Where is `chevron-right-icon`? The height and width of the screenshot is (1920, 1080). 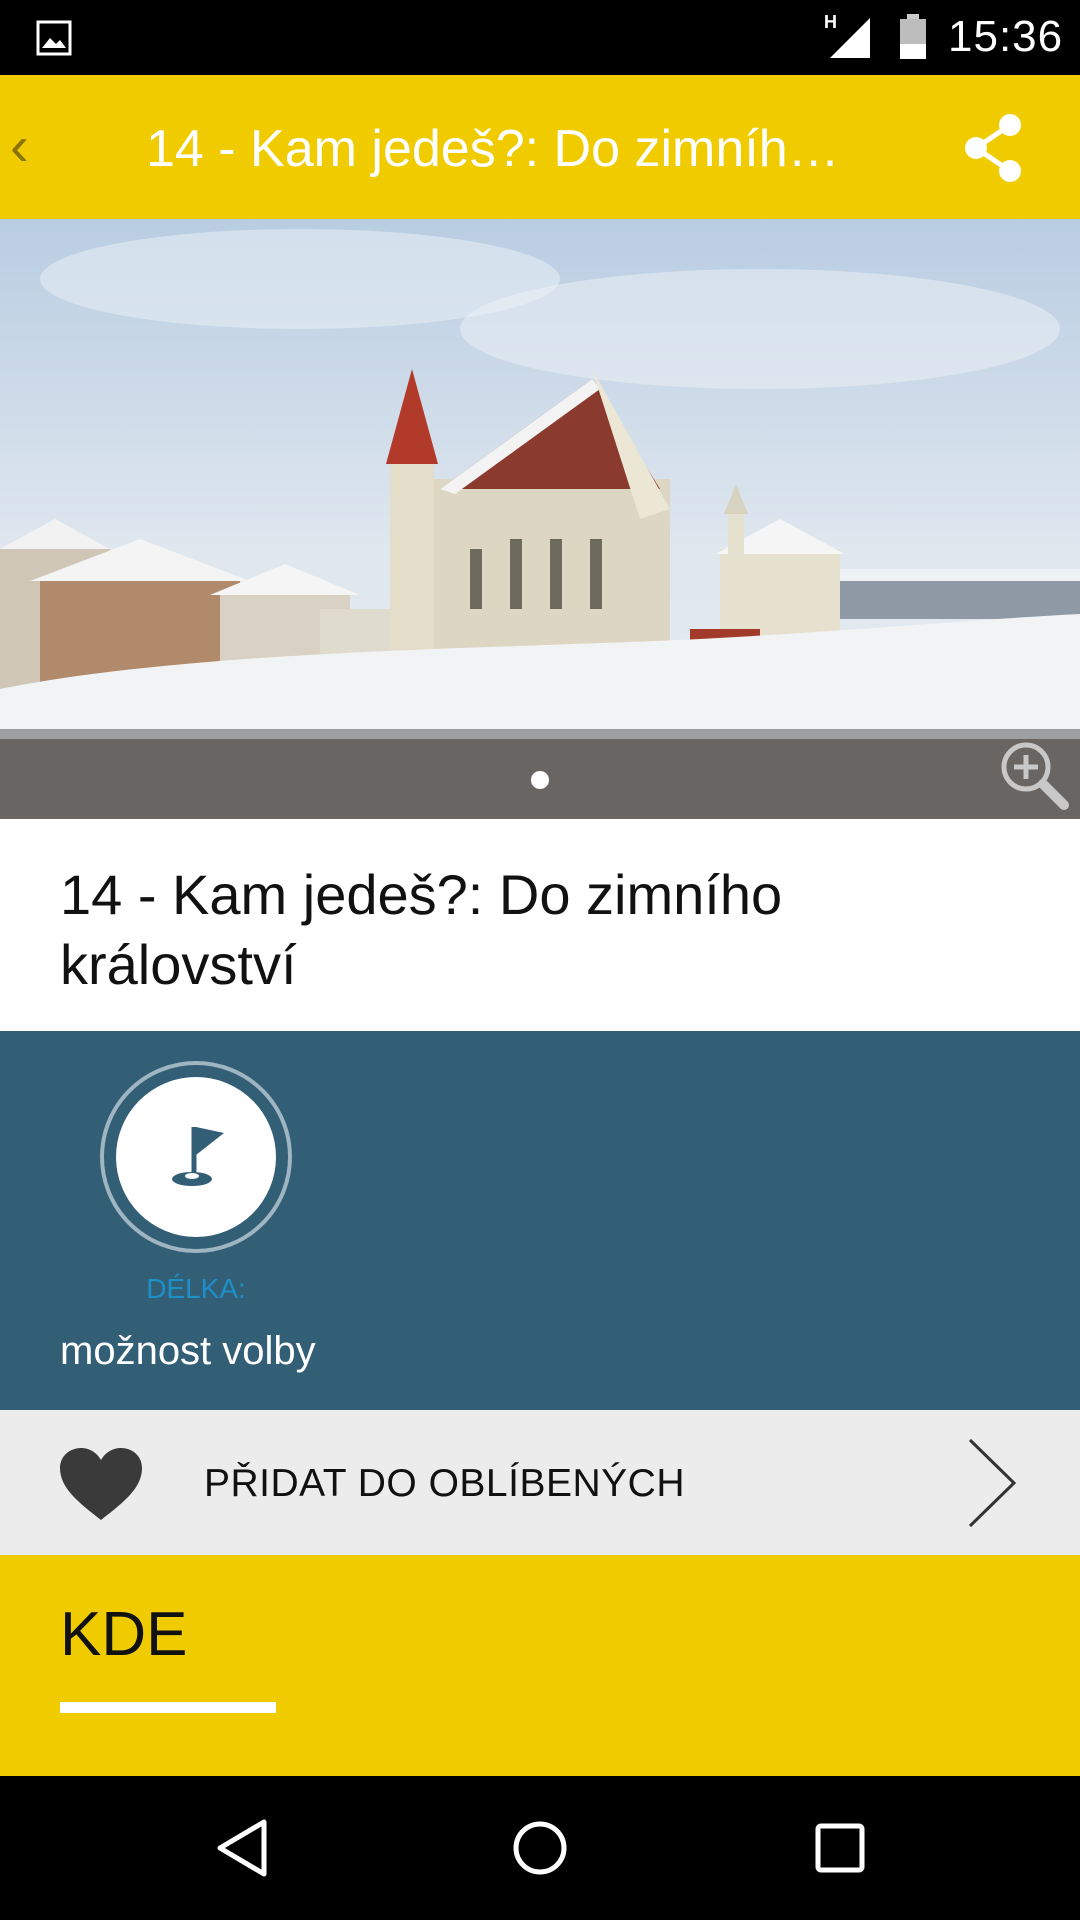 chevron-right-icon is located at coordinates (992, 1483).